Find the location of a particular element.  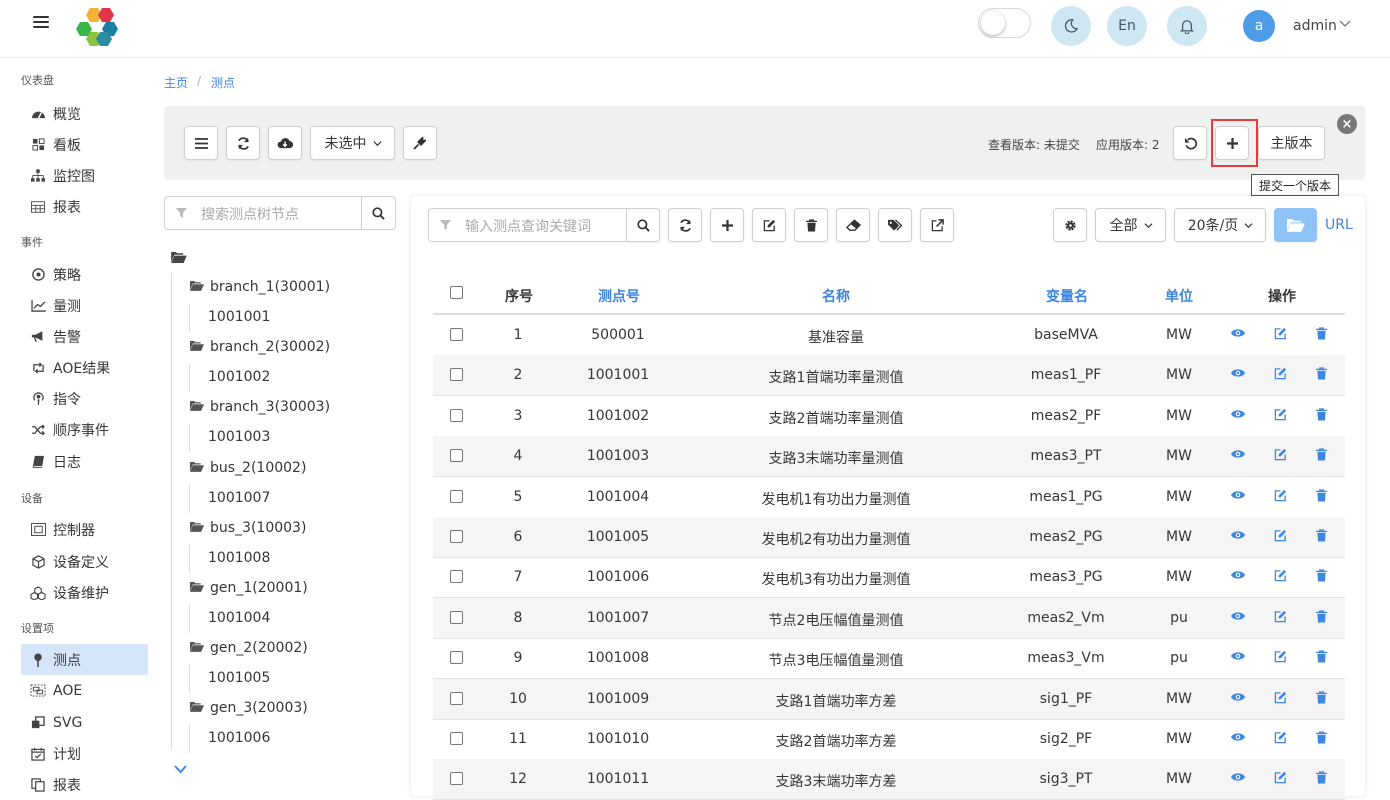

table-row: 11 1001010 支路2首端功率方差 sig2_PF MW is located at coordinates (889, 739).